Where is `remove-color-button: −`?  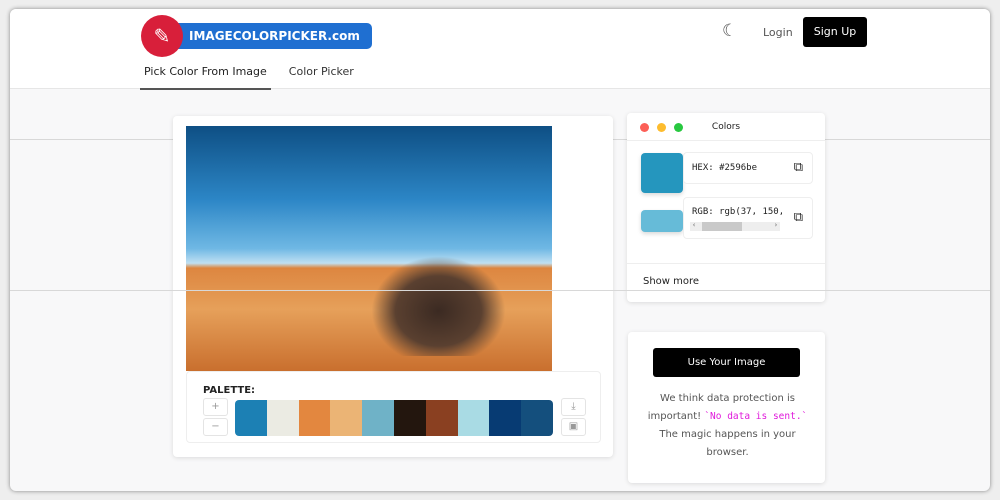
remove-color-button: − is located at coordinates (215, 427).